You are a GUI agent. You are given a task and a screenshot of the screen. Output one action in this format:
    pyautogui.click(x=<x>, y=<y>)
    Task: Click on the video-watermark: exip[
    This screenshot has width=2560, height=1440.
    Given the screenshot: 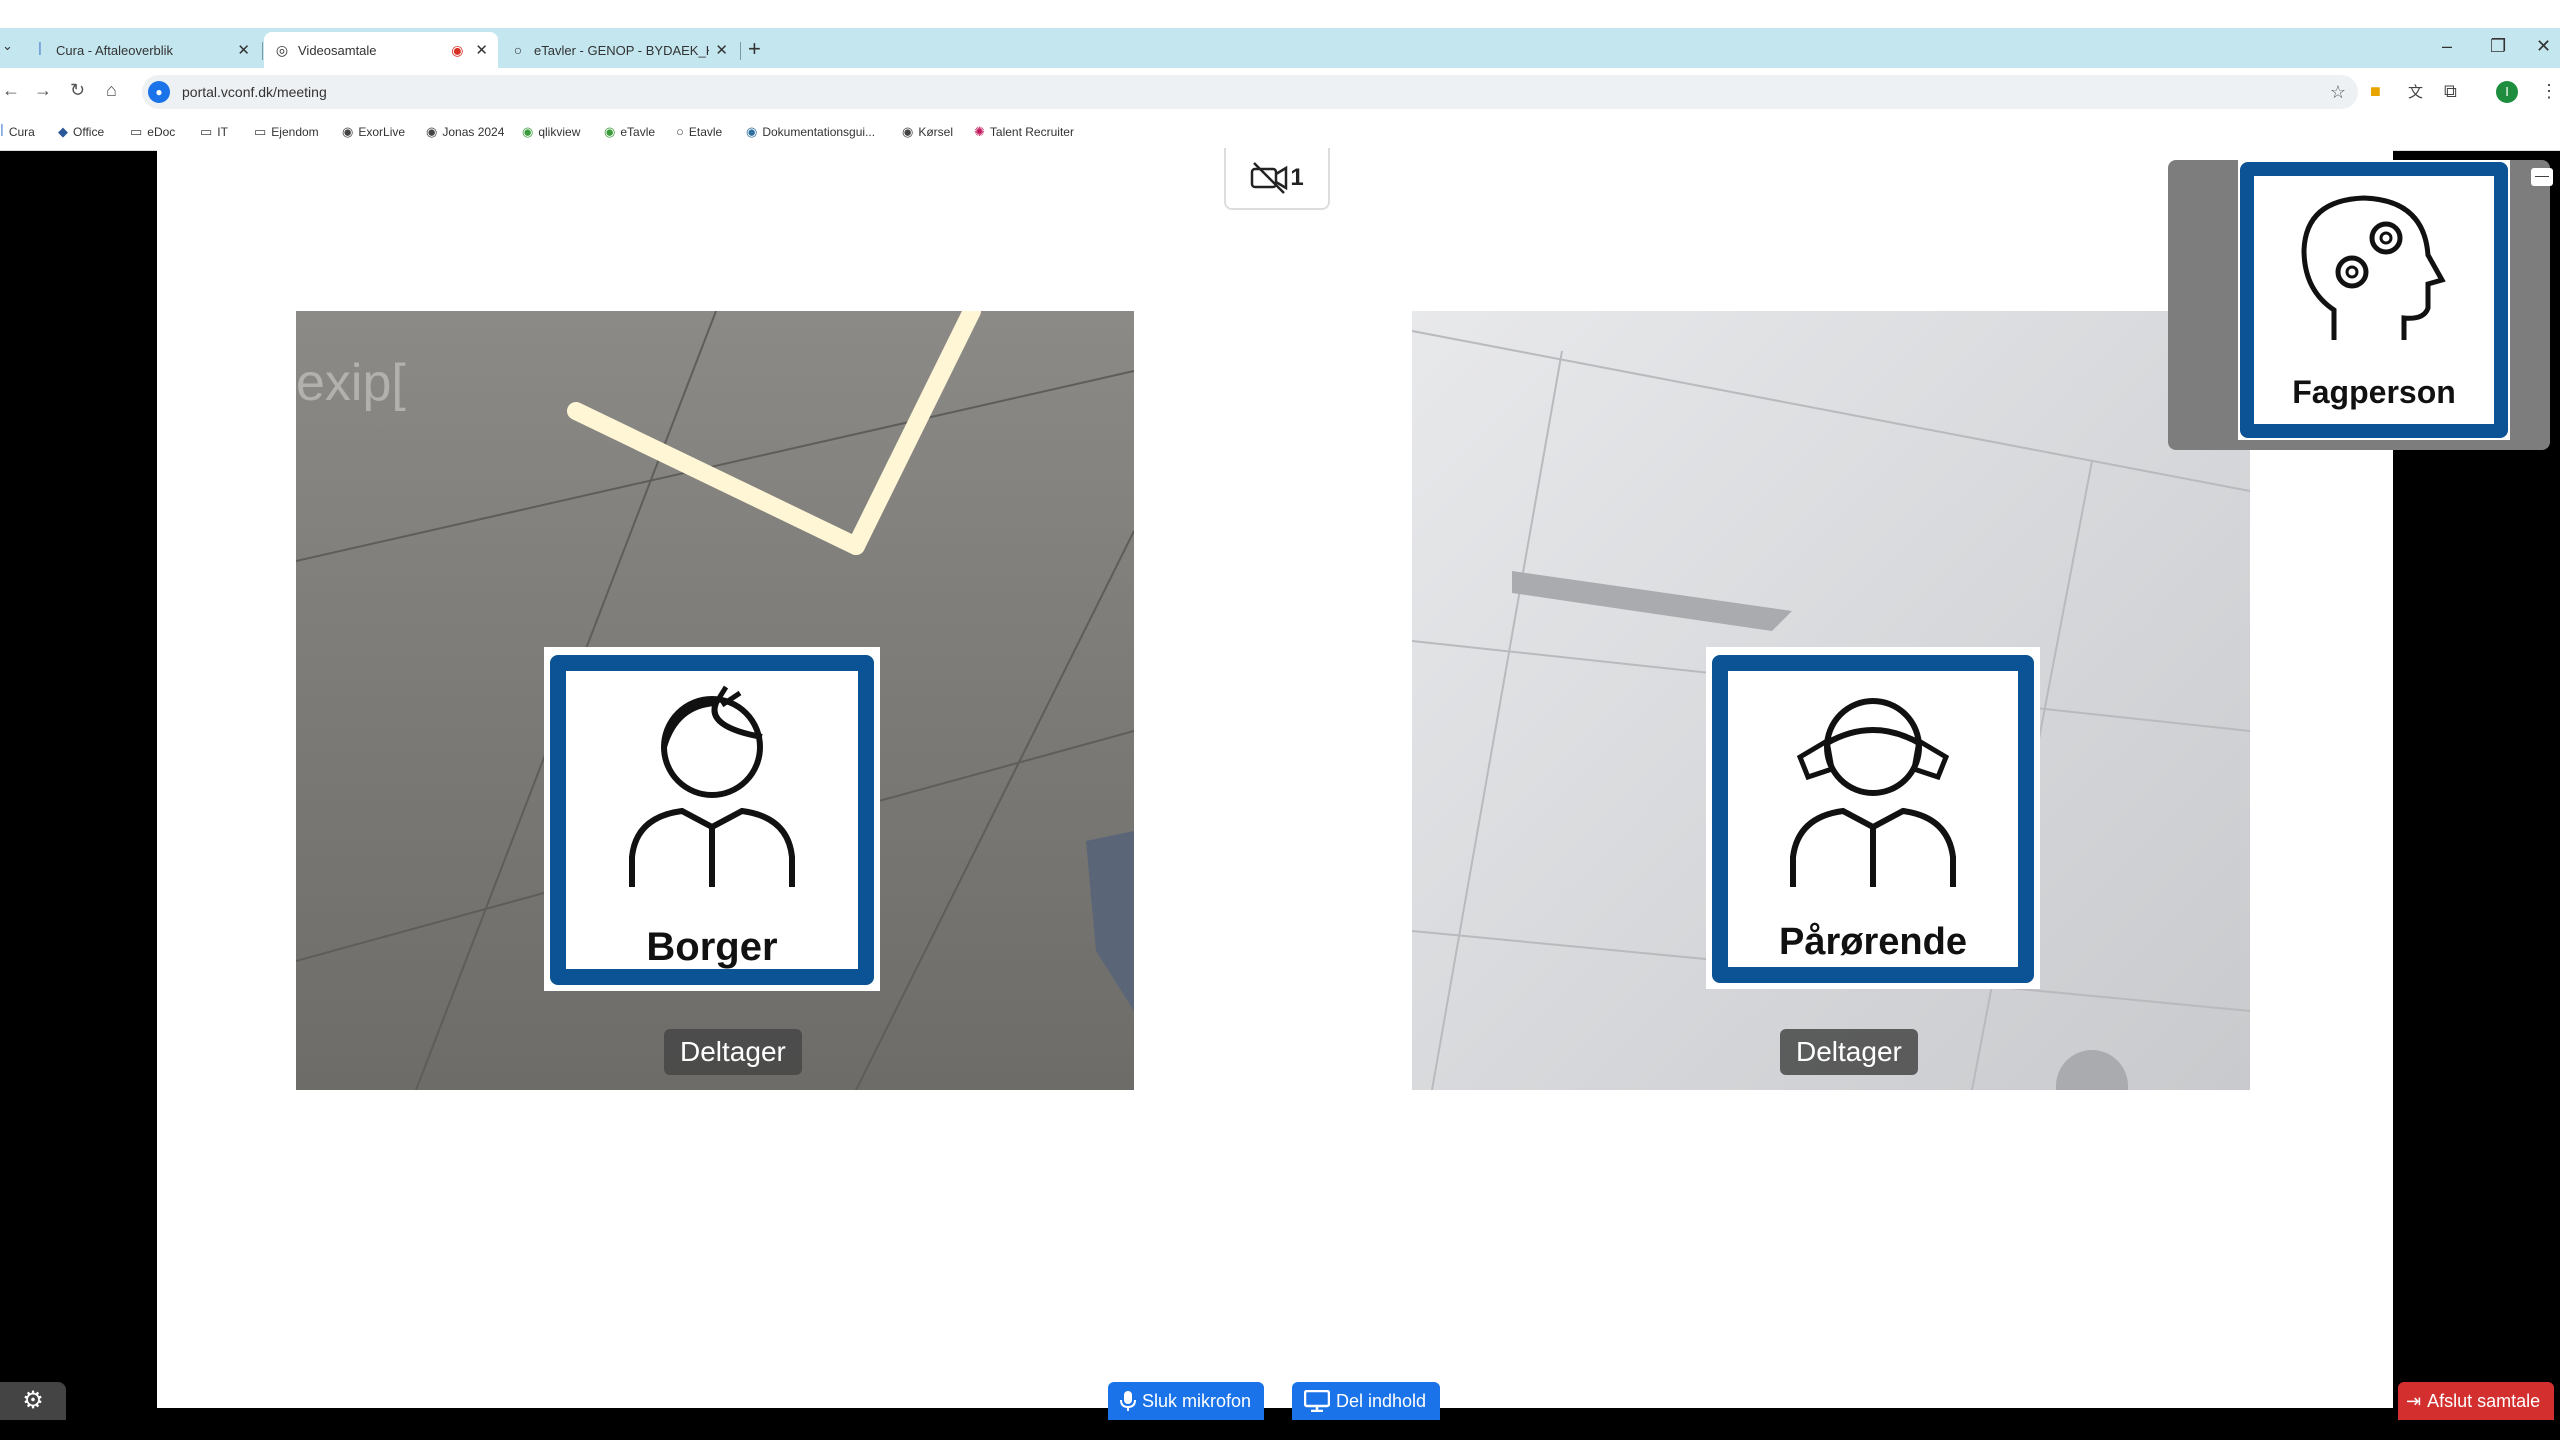 What is the action you would take?
    pyautogui.click(x=351, y=383)
    